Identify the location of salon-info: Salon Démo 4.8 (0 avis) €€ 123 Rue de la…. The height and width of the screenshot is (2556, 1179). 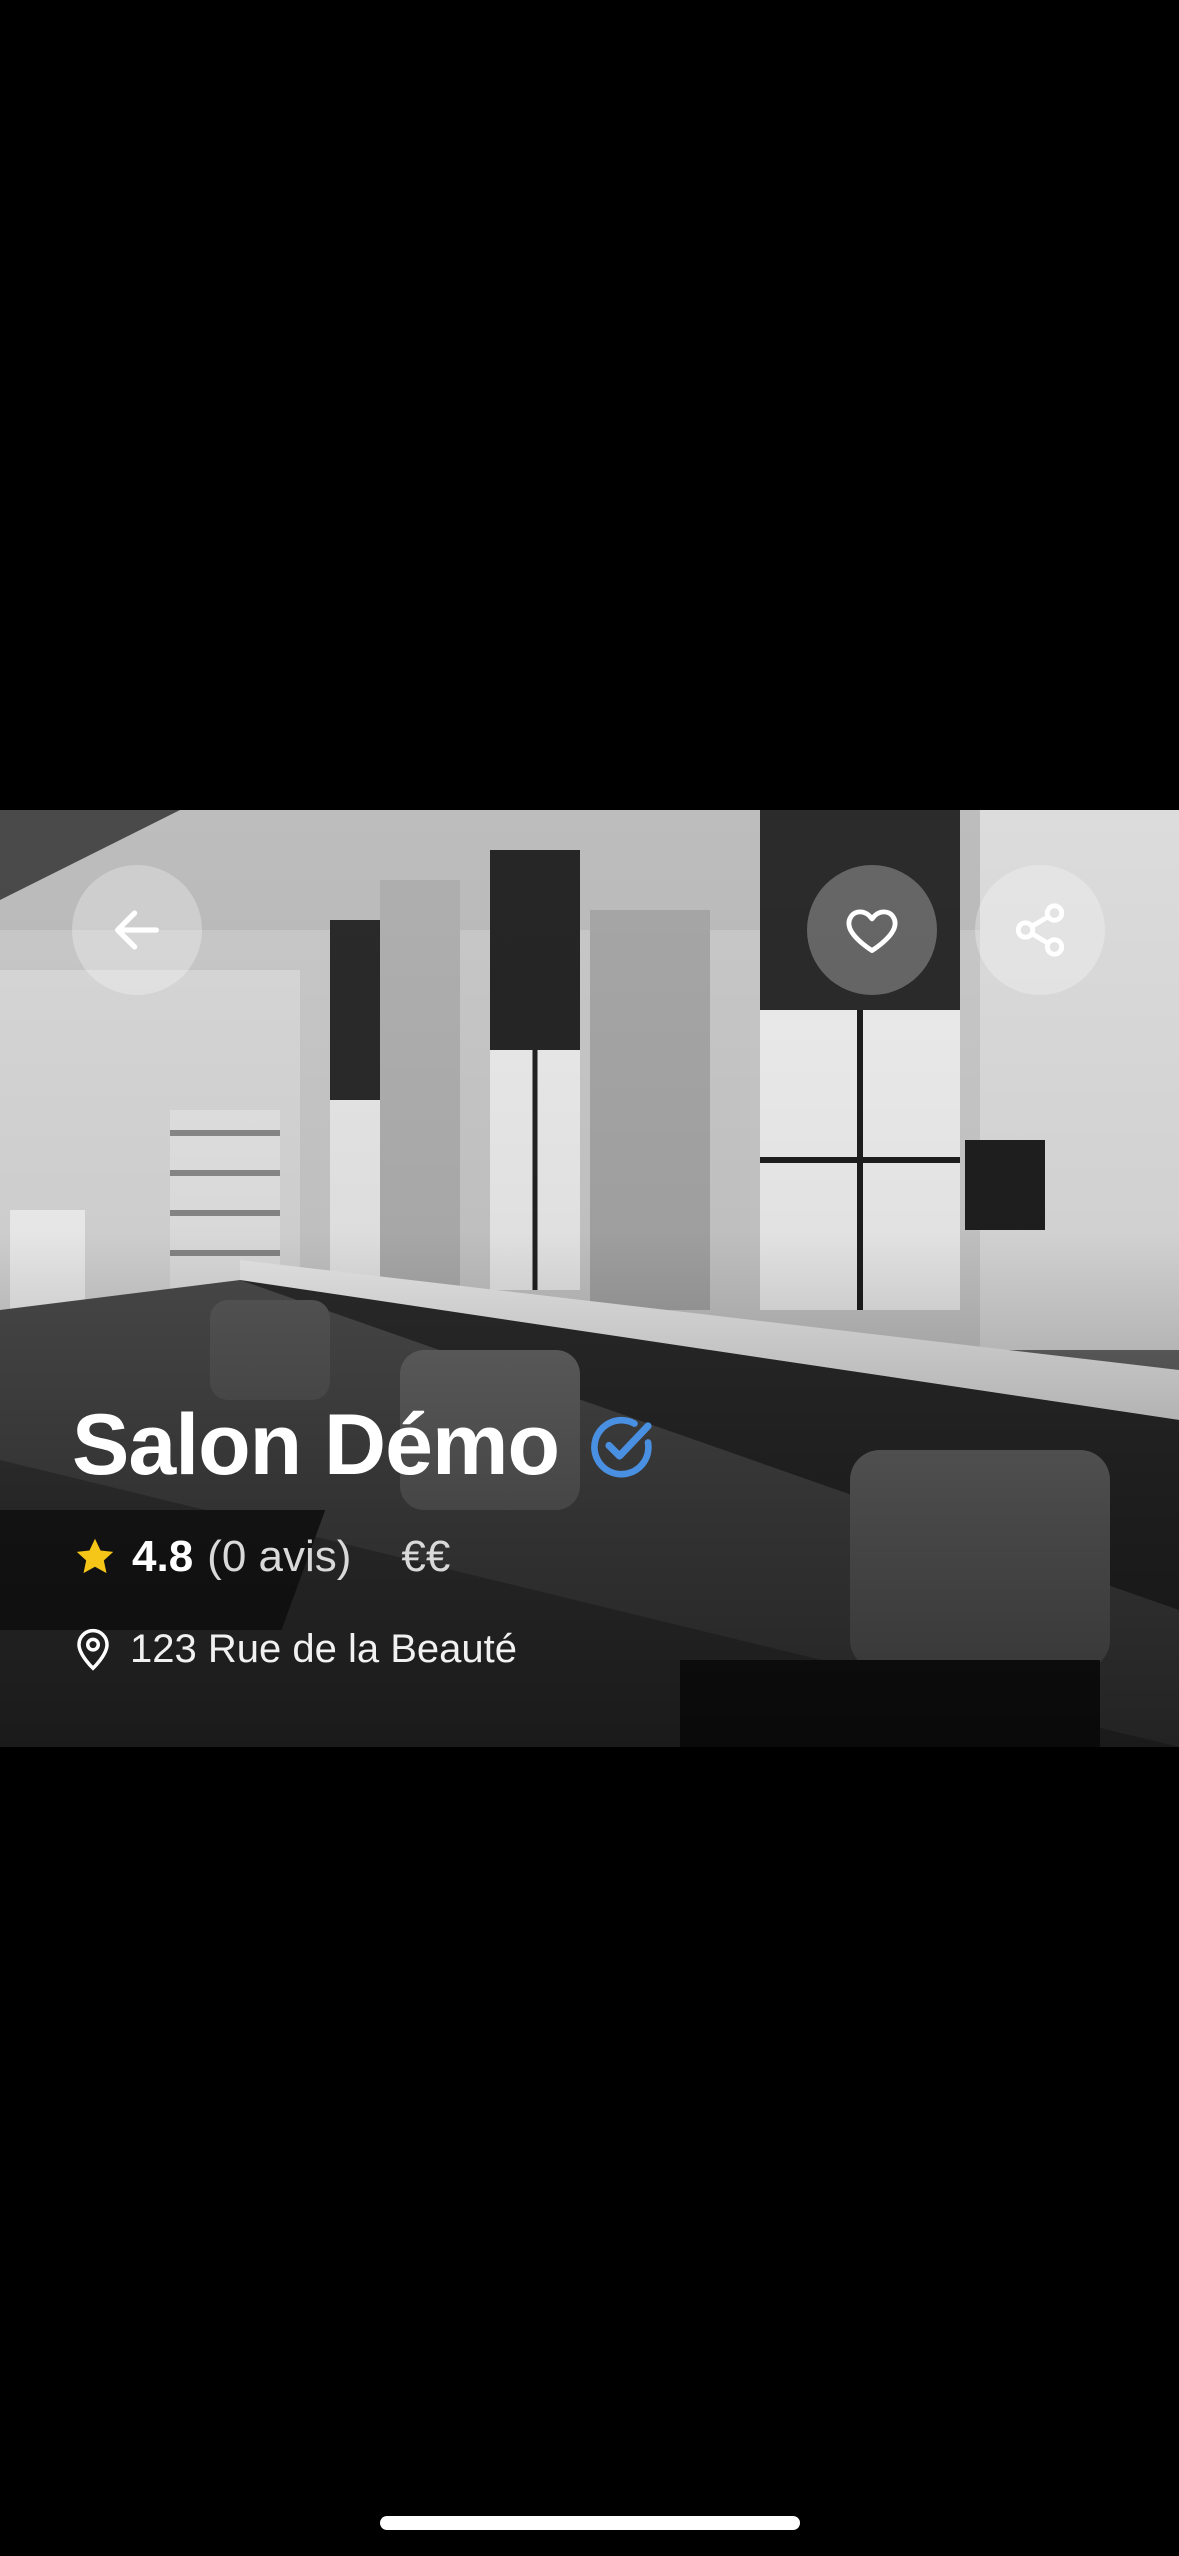
(592, 1537).